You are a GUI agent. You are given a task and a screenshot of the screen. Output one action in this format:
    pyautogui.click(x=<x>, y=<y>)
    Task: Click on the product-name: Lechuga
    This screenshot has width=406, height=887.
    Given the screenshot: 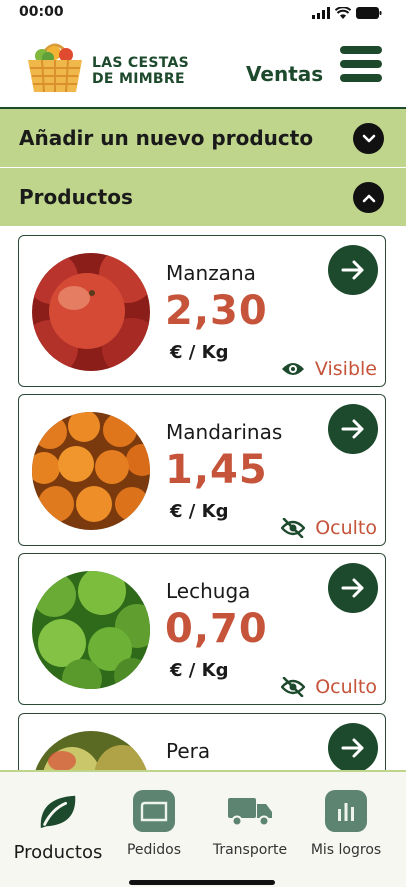 What is the action you would take?
    pyautogui.click(x=208, y=591)
    